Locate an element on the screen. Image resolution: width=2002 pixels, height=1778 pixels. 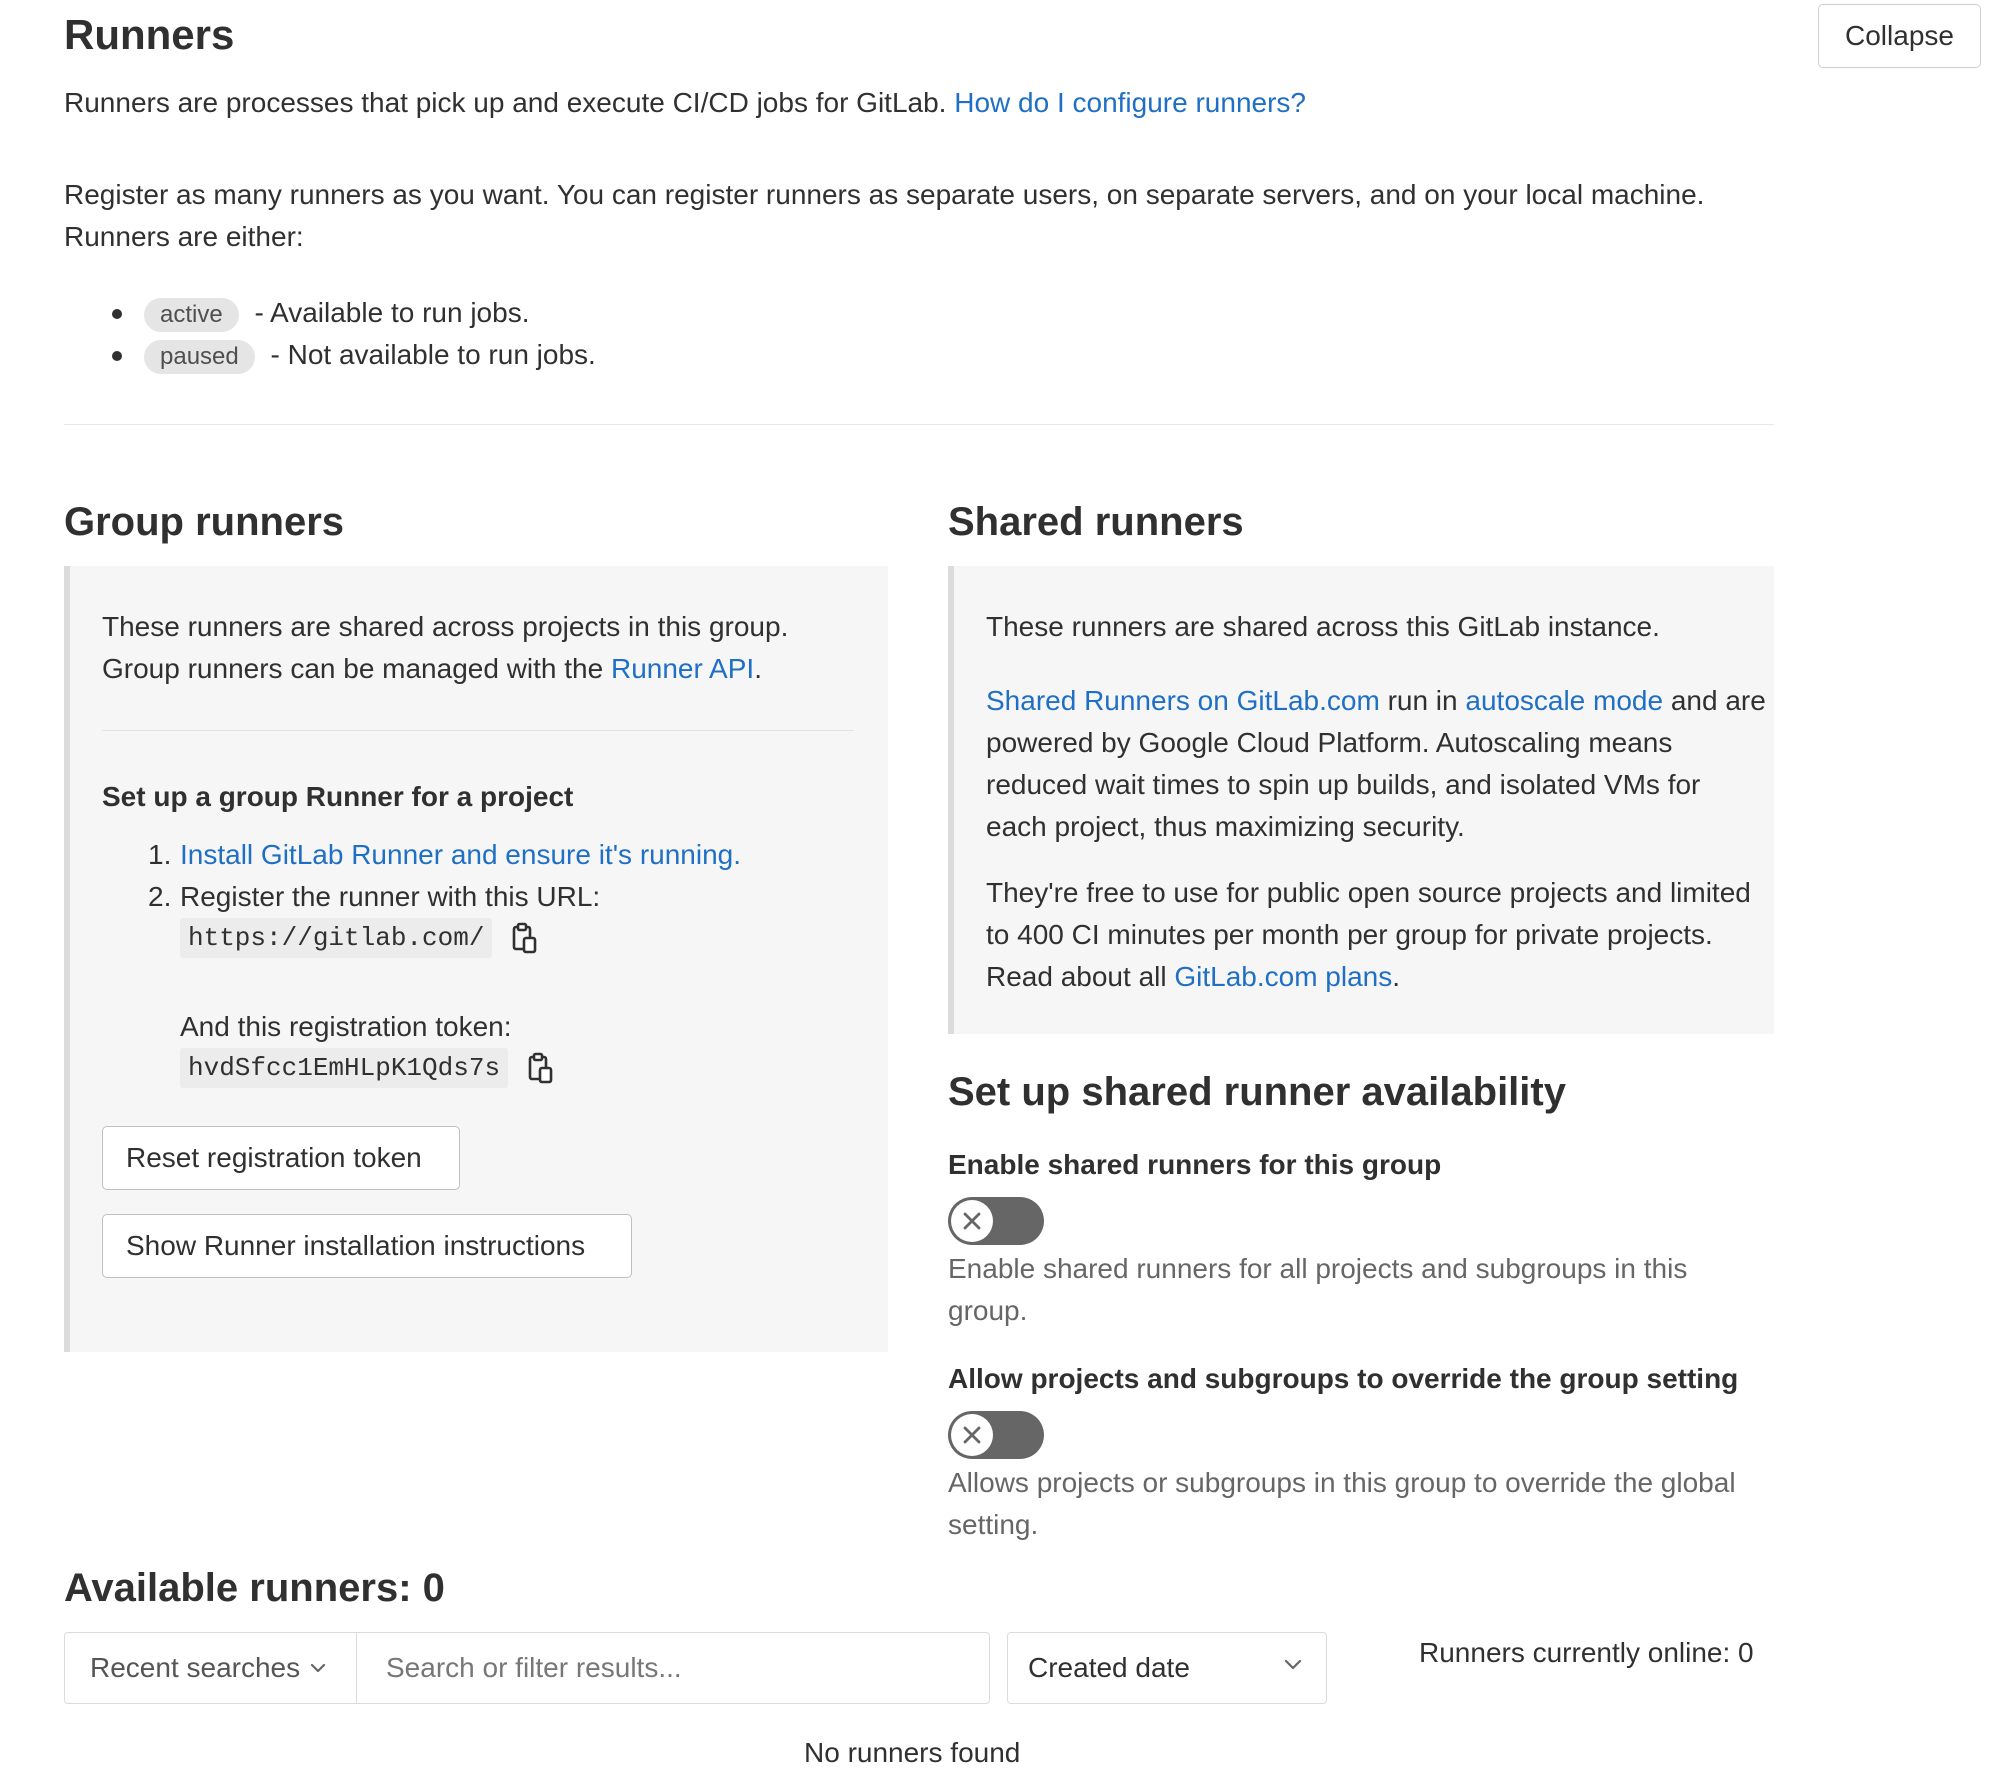
register-url-label: Register the runner with this URL: is located at coordinates (390, 896).